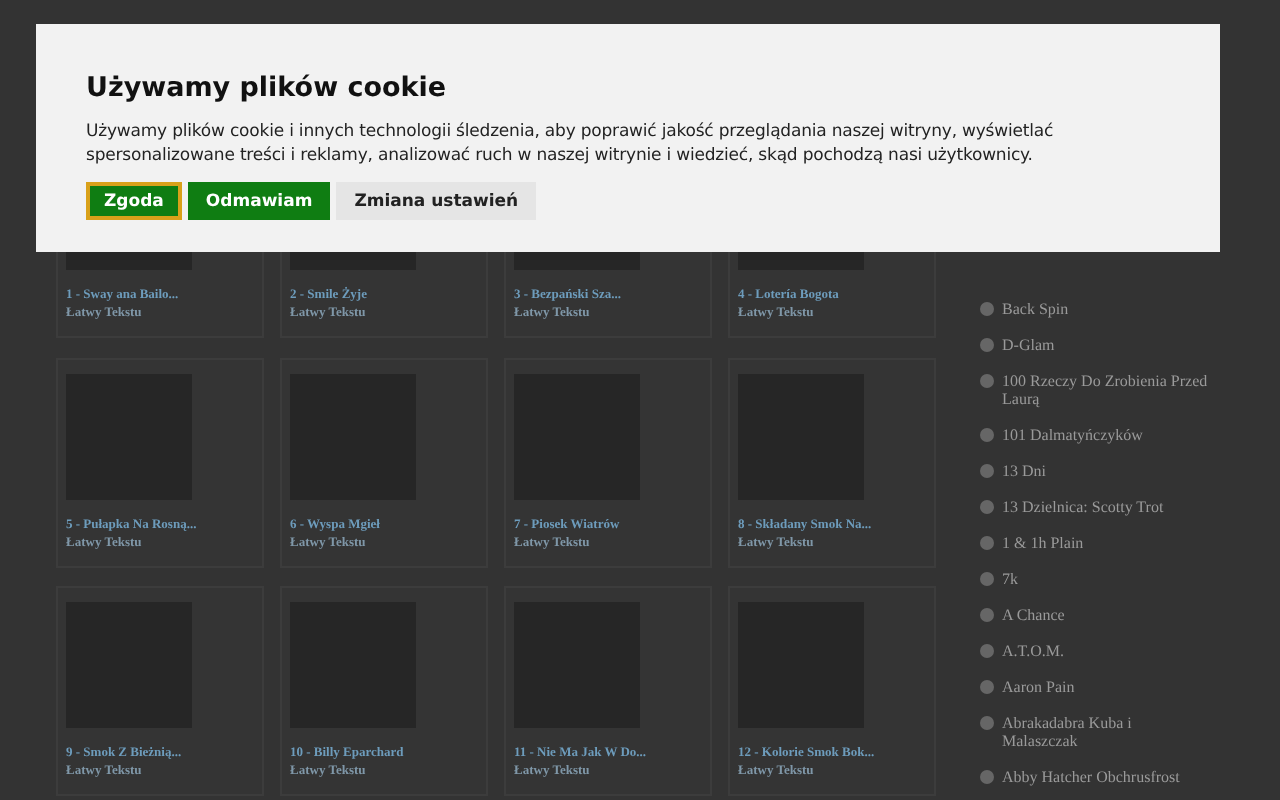 This screenshot has height=800, width=1280. I want to click on sidebar-item: 100 Rzeczy Do Zrobienia Przed Laurą, so click(1106, 390).